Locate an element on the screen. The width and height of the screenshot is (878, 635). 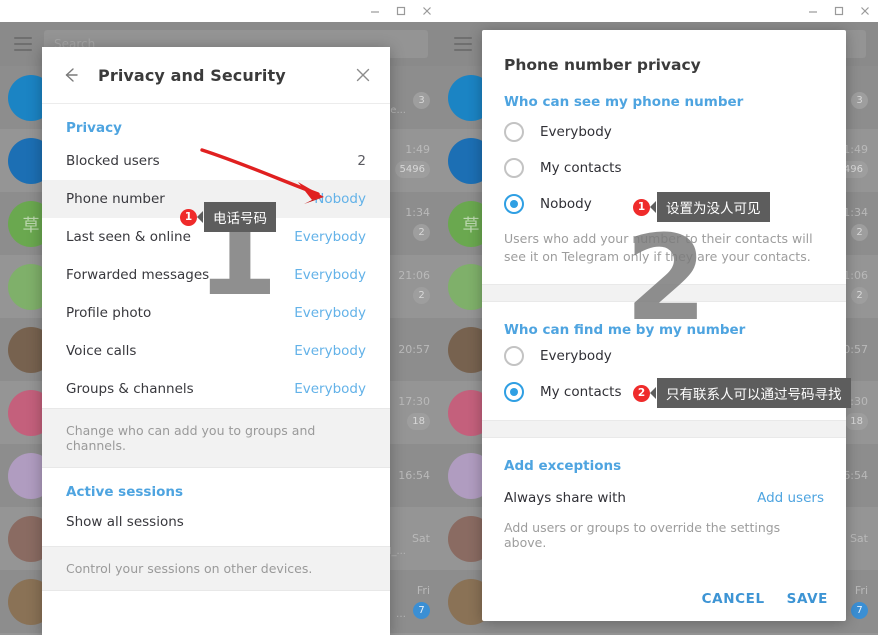
chat-meta: 3 is located at coordinates (421, 98).